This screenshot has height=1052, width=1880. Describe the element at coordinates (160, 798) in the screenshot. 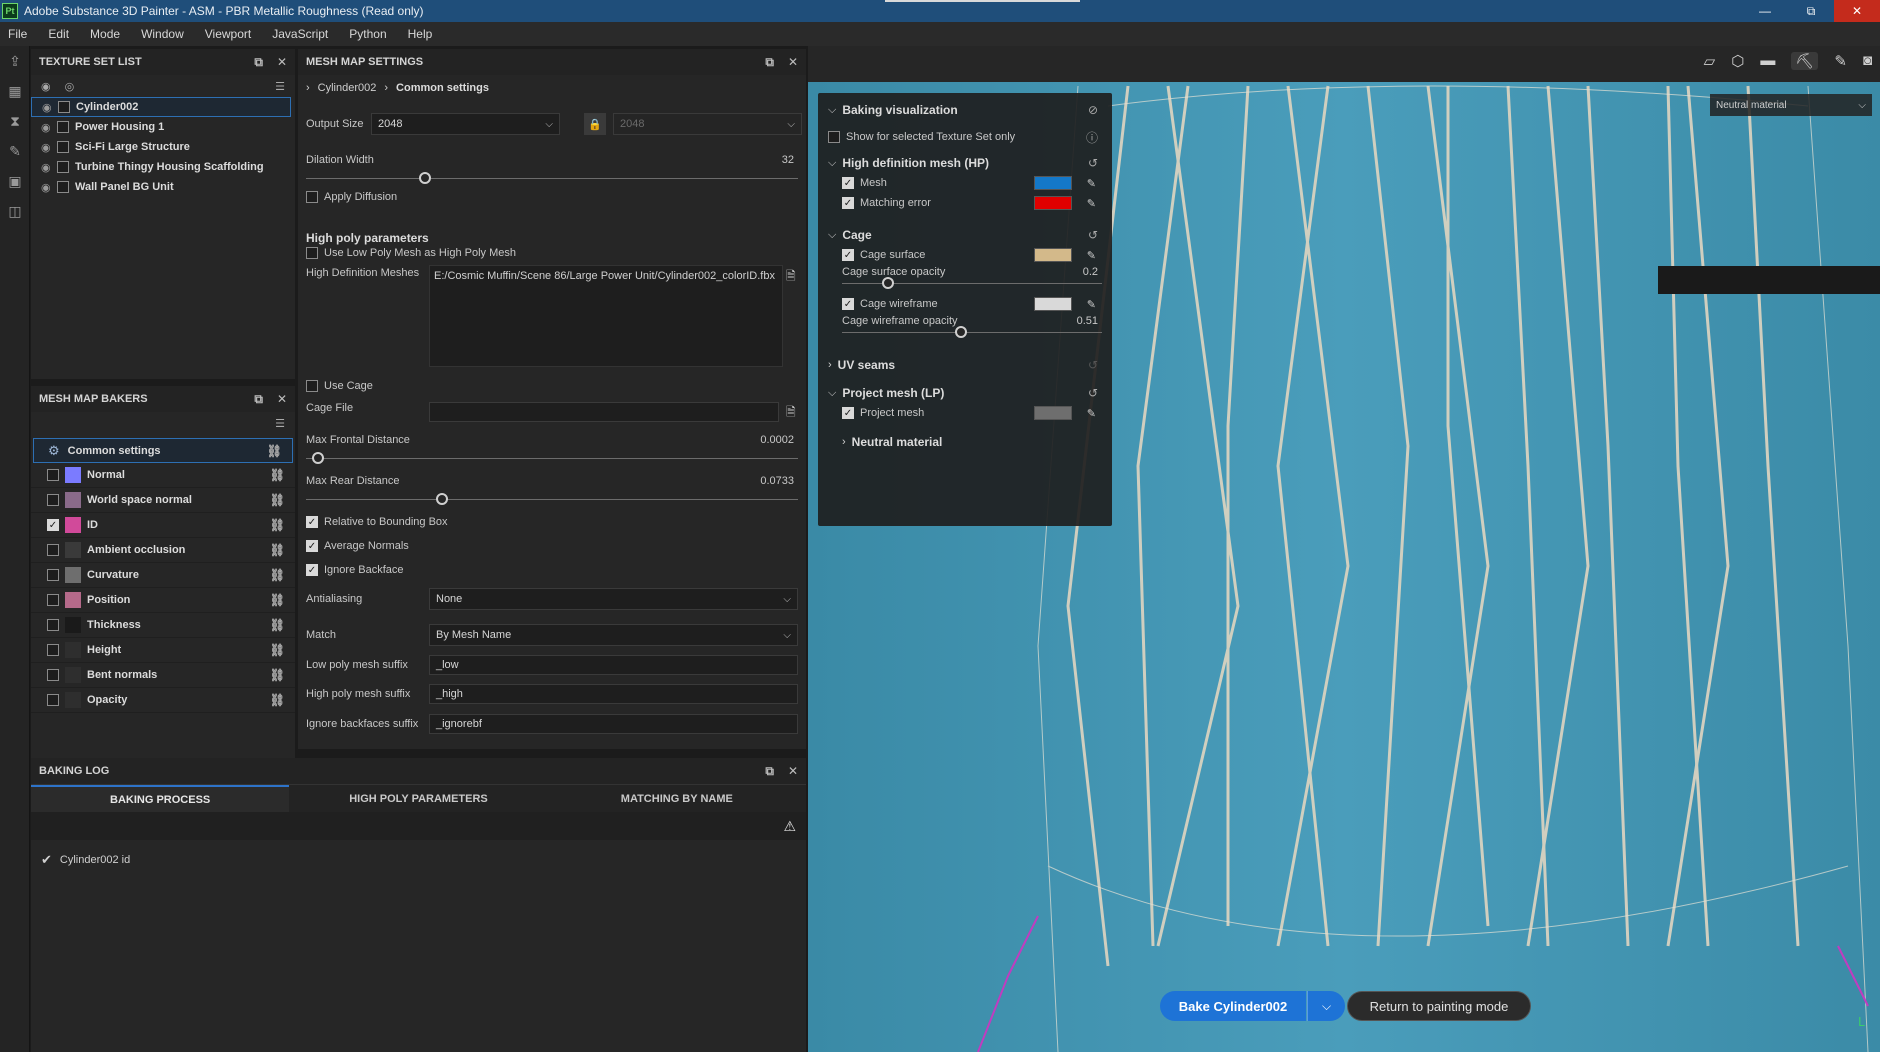

I see `tab-baking-process: BAKING PROCESS` at that location.